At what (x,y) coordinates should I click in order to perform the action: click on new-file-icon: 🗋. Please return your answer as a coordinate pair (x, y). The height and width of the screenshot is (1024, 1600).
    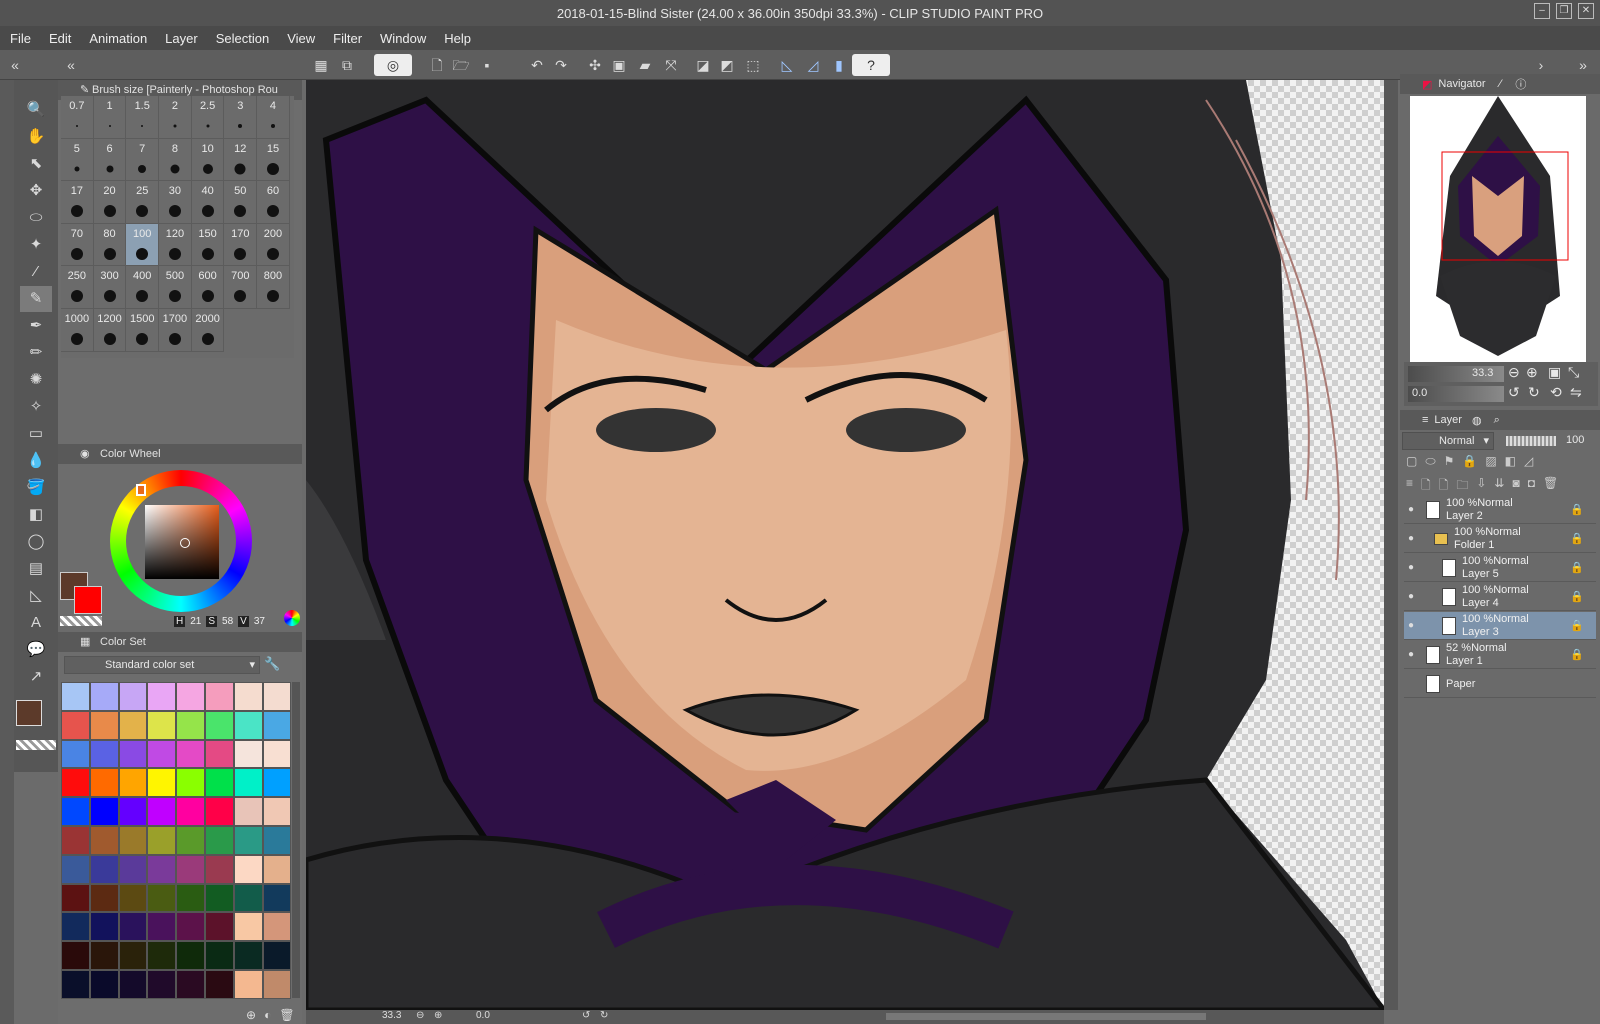
    Looking at the image, I should click on (437, 65).